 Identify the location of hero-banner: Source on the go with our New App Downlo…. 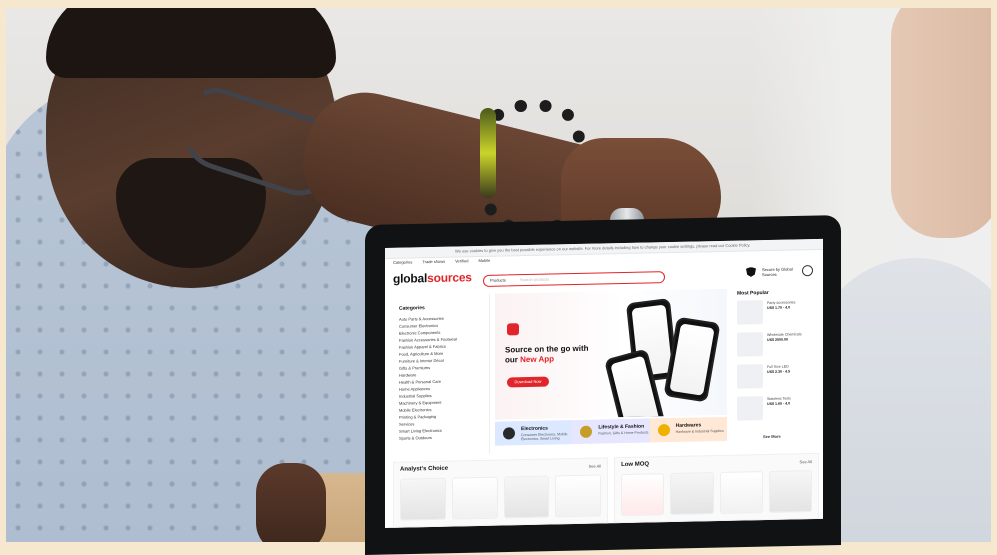
(611, 354).